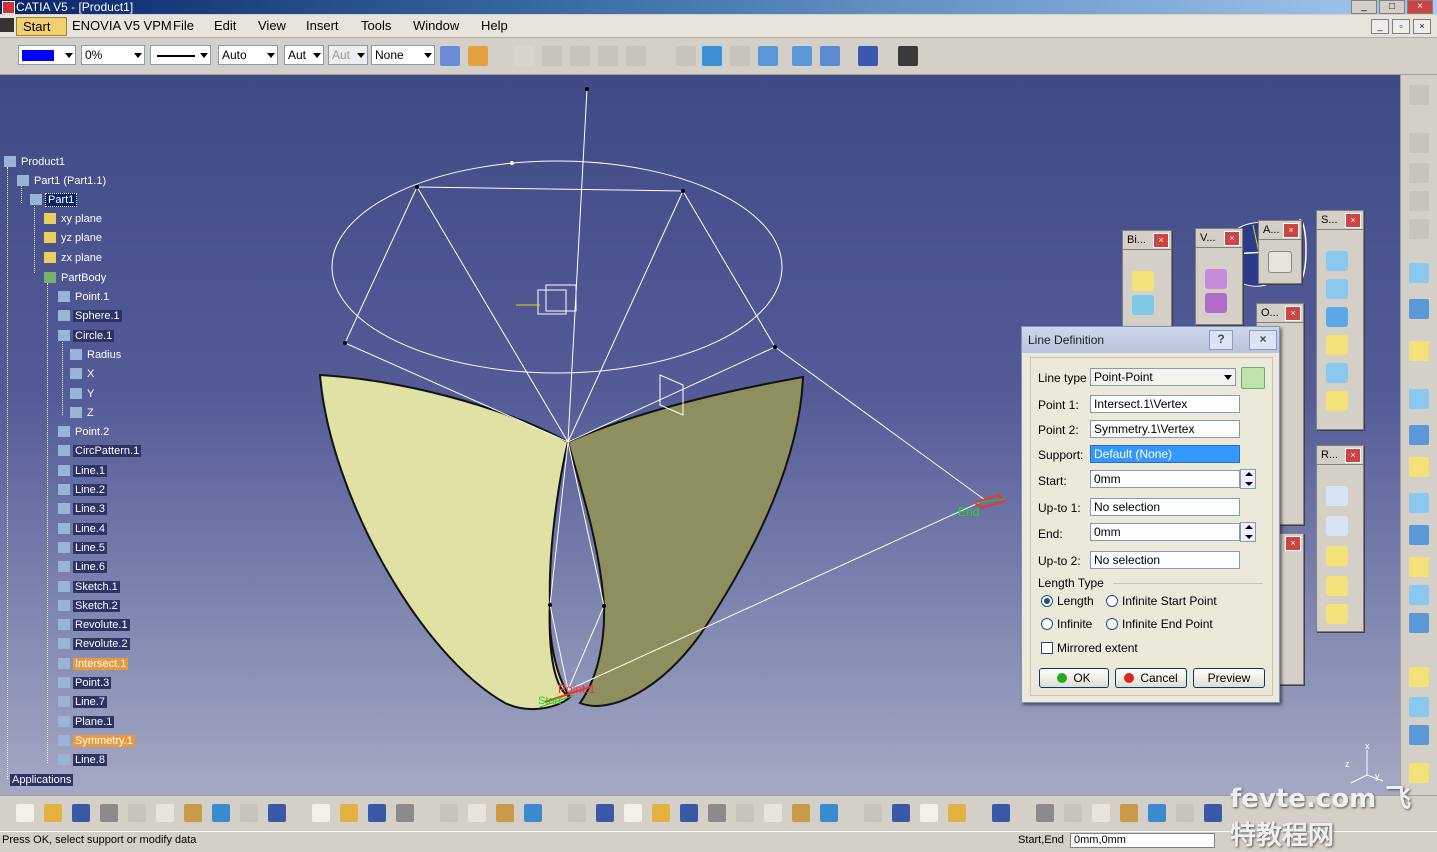 Image resolution: width=1437 pixels, height=852 pixels. Describe the element at coordinates (1337, 373) in the screenshot. I see `sweep-surface-icon` at that location.